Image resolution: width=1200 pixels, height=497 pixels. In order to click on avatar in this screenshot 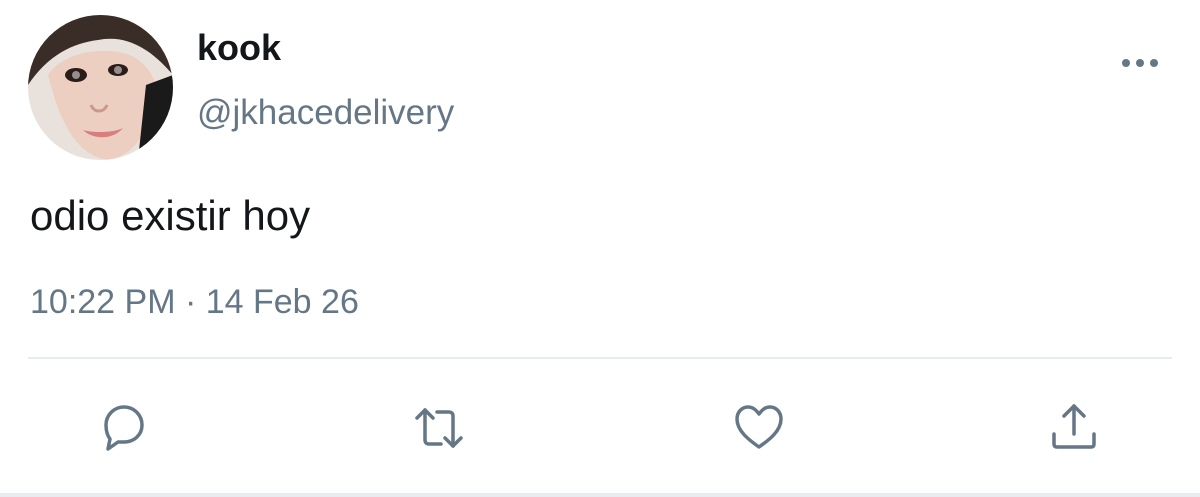, I will do `click(100, 87)`.